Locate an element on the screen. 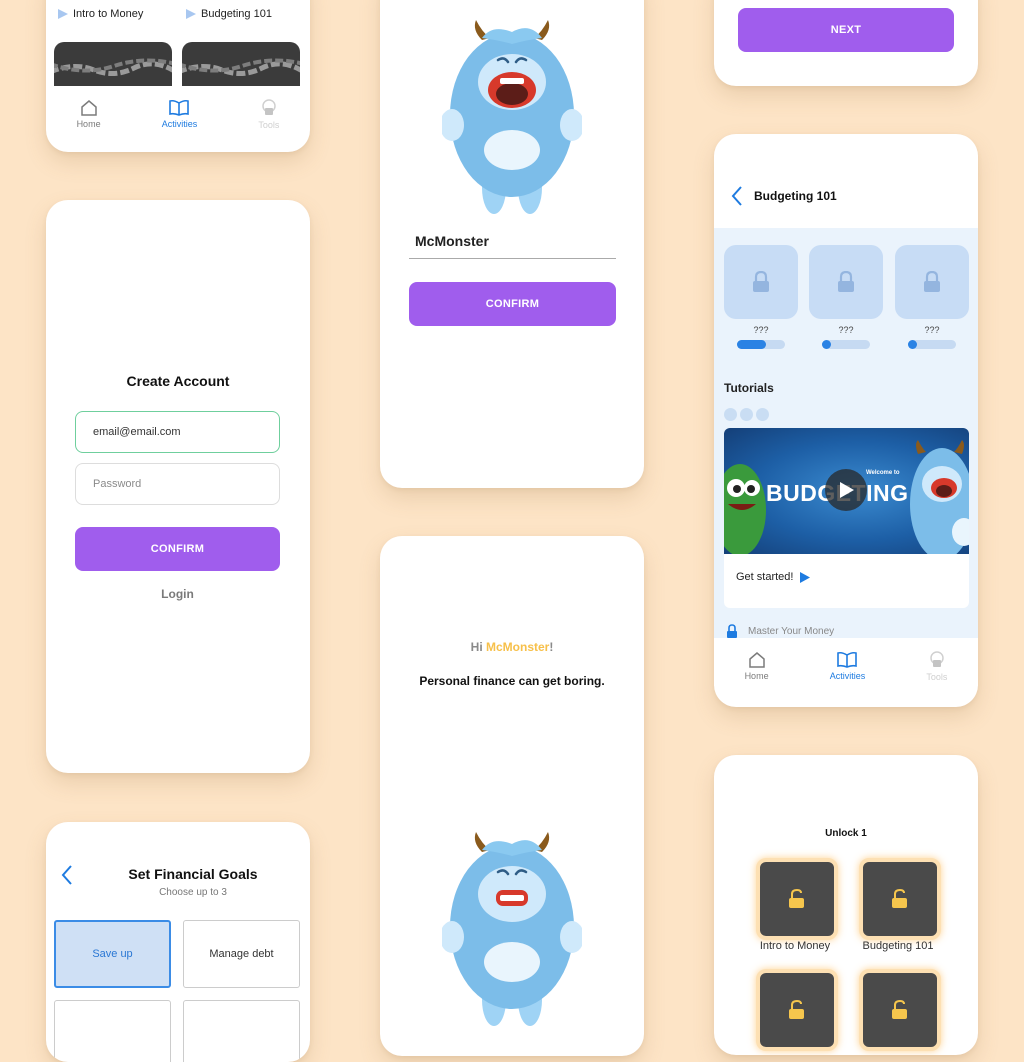 This screenshot has width=1024, height=1062. email-field: email@email.com is located at coordinates (177, 432).